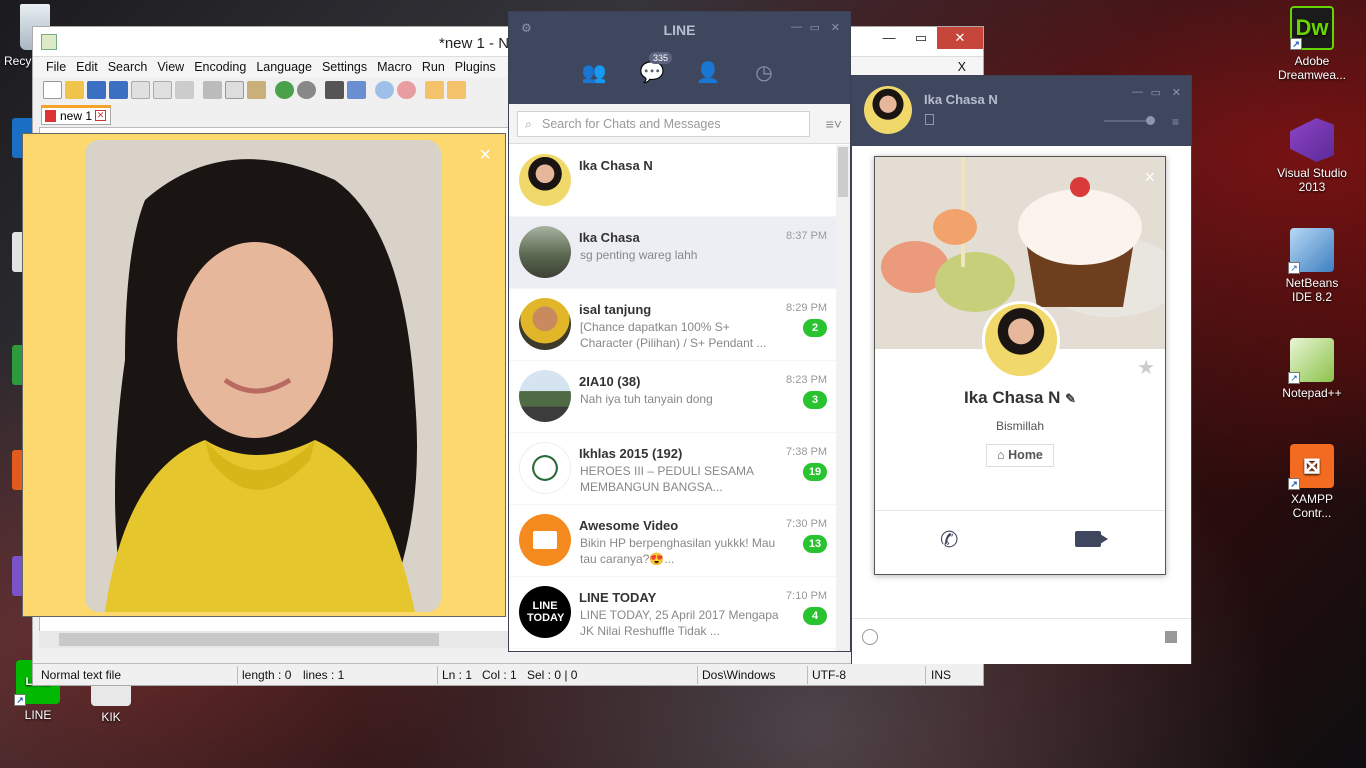 The width and height of the screenshot is (1366, 768). Describe the element at coordinates (56, 67) in the screenshot. I see `menu-file: File` at that location.